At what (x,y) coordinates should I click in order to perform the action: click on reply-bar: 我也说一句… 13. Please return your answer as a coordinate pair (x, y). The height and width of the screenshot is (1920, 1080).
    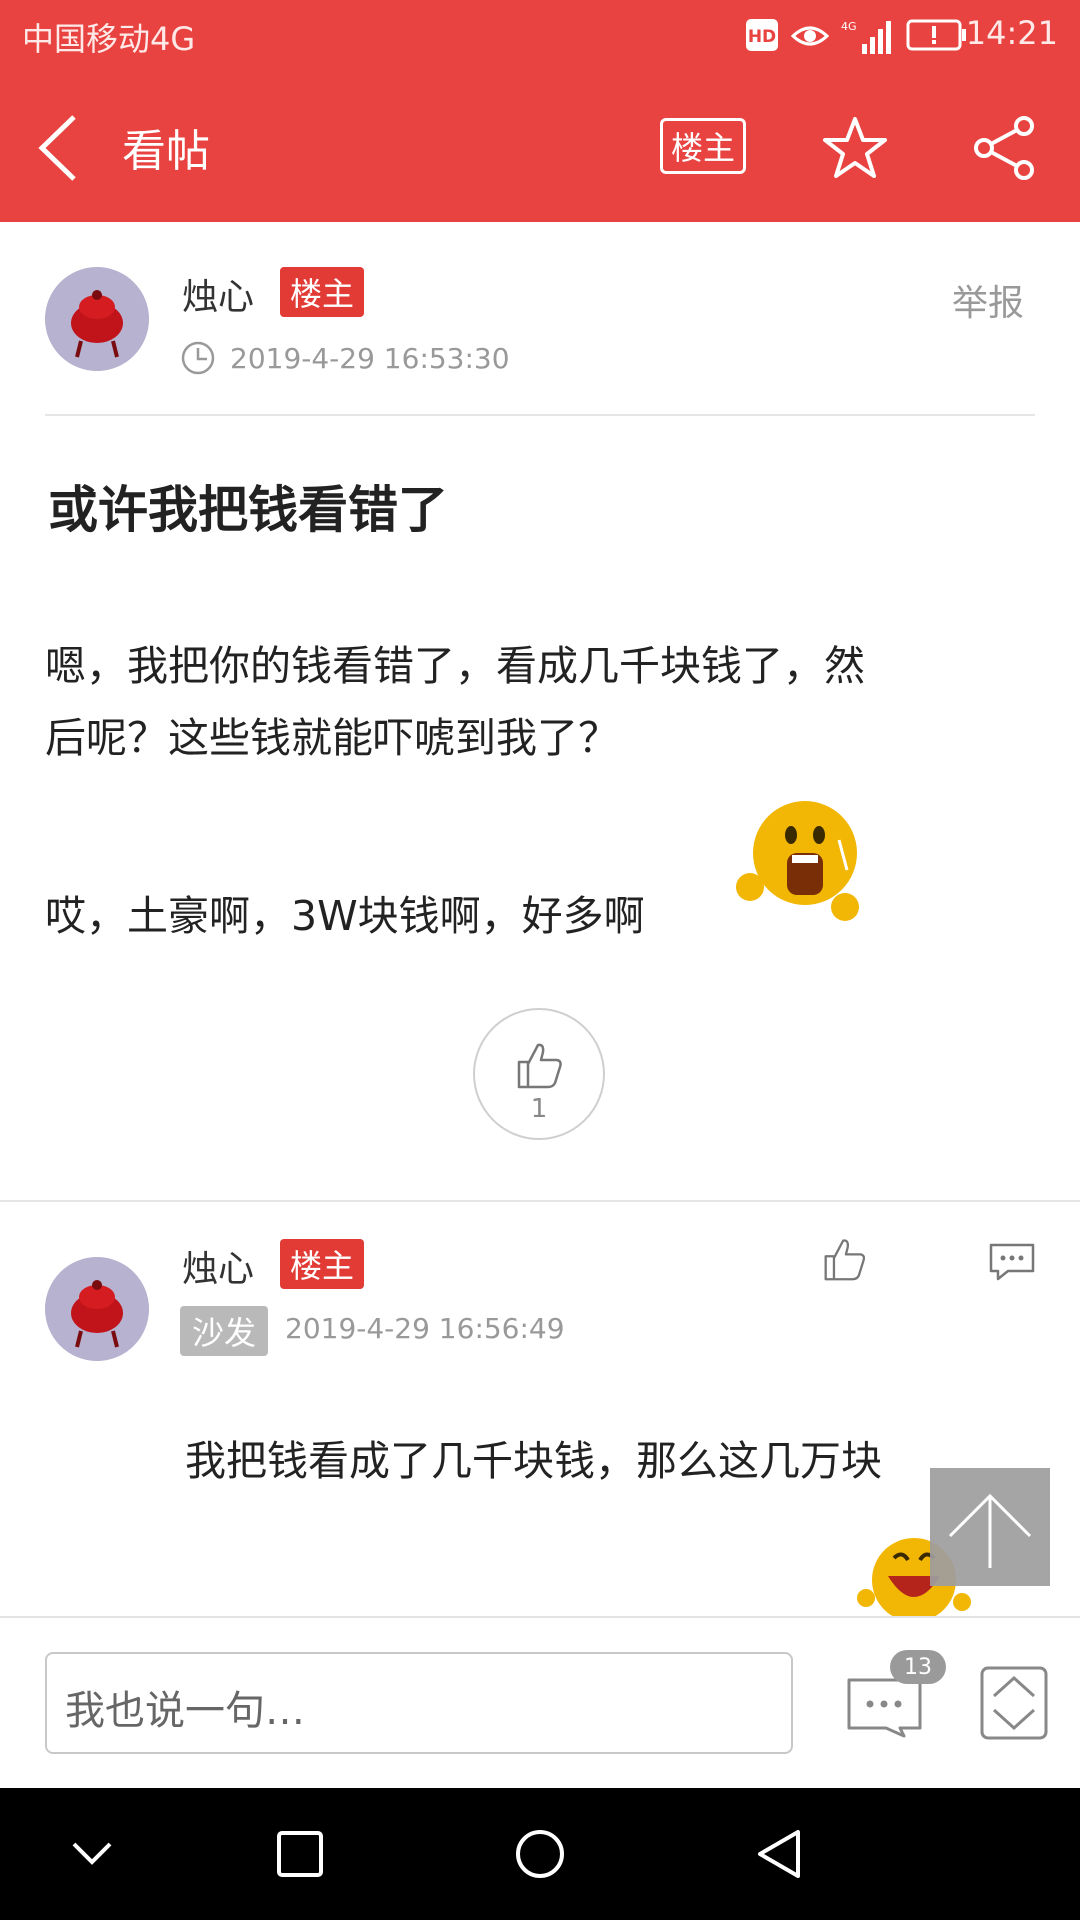
    Looking at the image, I should click on (540, 1703).